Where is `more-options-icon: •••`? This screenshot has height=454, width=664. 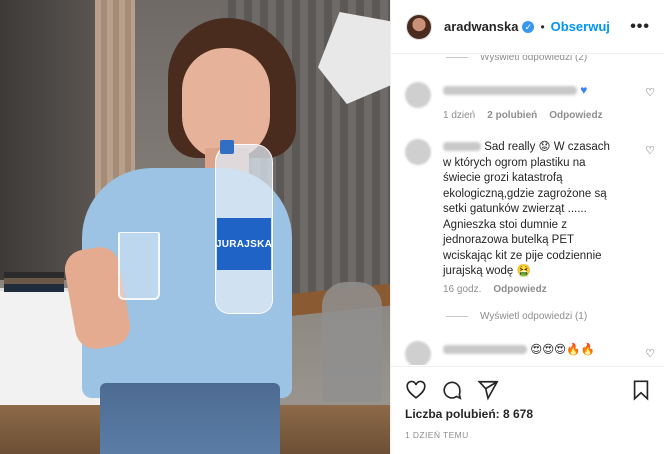
more-options-icon: ••• is located at coordinates (640, 27).